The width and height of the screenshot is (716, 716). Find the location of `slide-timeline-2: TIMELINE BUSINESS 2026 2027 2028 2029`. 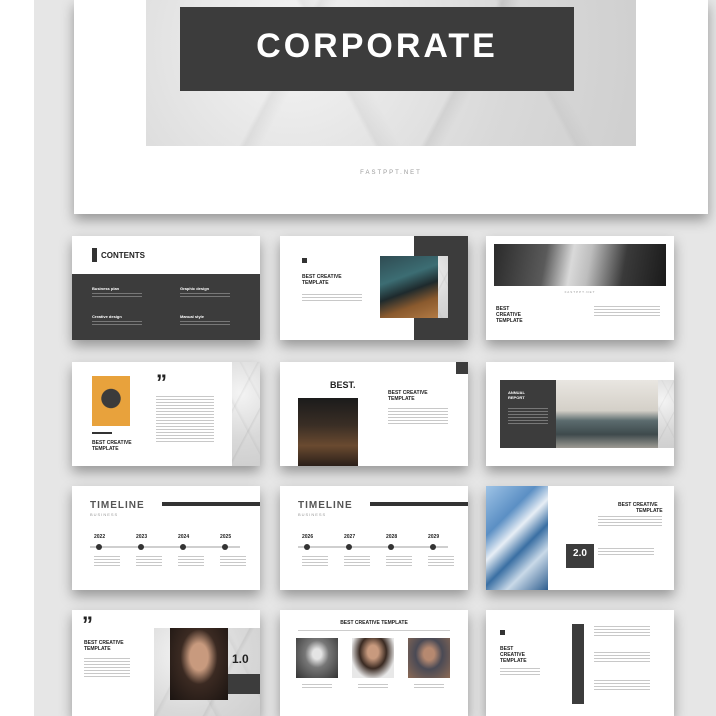

slide-timeline-2: TIMELINE BUSINESS 2026 2027 2028 2029 is located at coordinates (374, 538).